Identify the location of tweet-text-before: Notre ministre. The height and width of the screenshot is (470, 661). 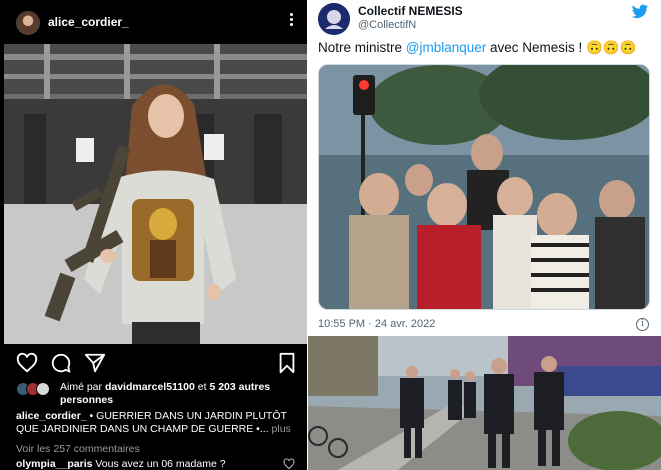
(362, 47).